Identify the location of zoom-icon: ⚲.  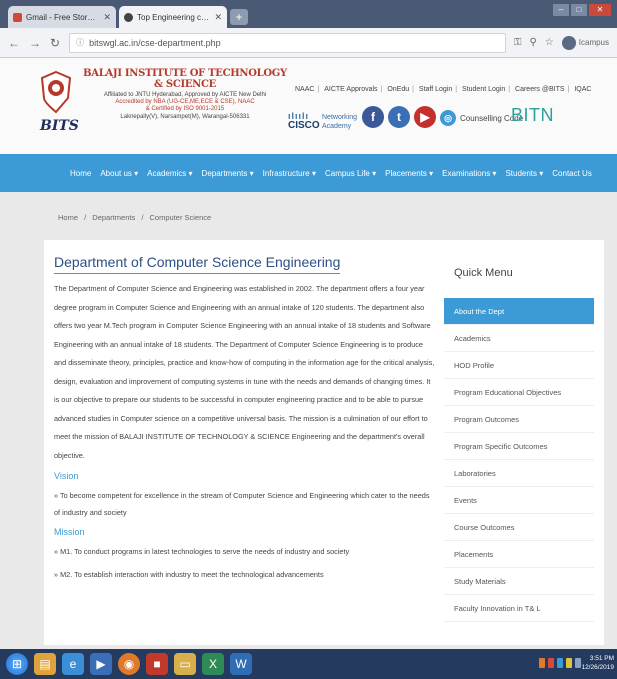
(532, 42).